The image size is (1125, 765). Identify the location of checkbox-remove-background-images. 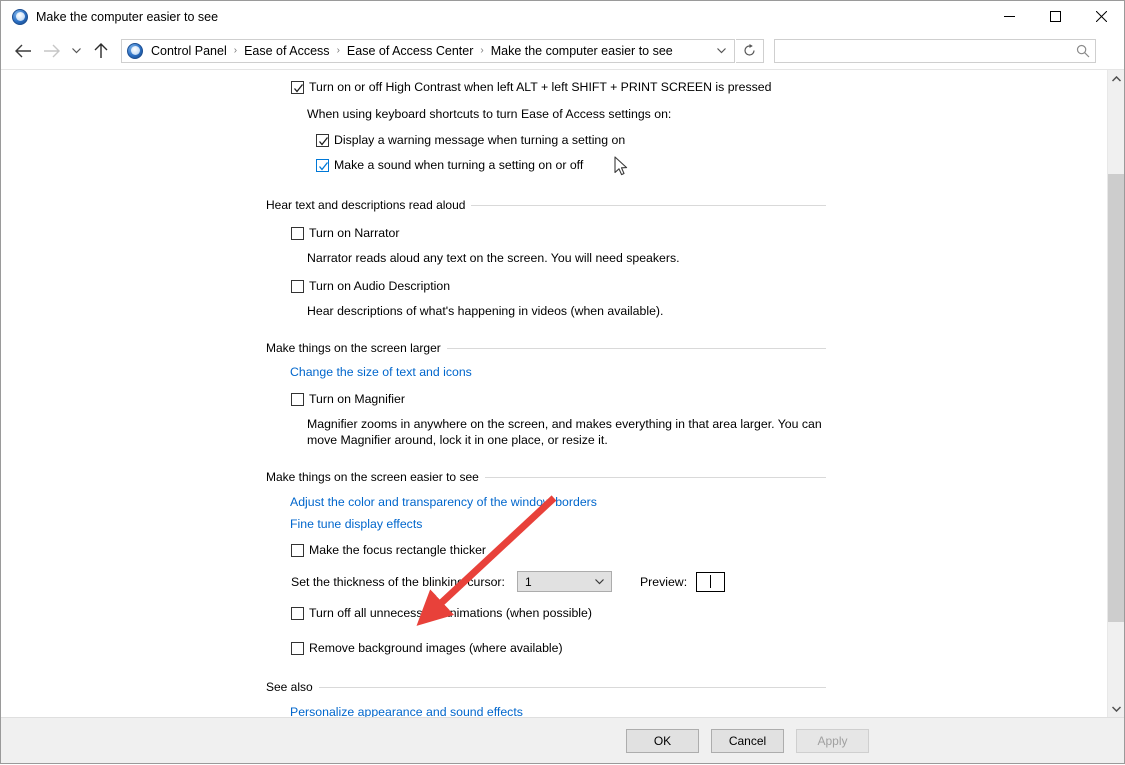
(297, 648).